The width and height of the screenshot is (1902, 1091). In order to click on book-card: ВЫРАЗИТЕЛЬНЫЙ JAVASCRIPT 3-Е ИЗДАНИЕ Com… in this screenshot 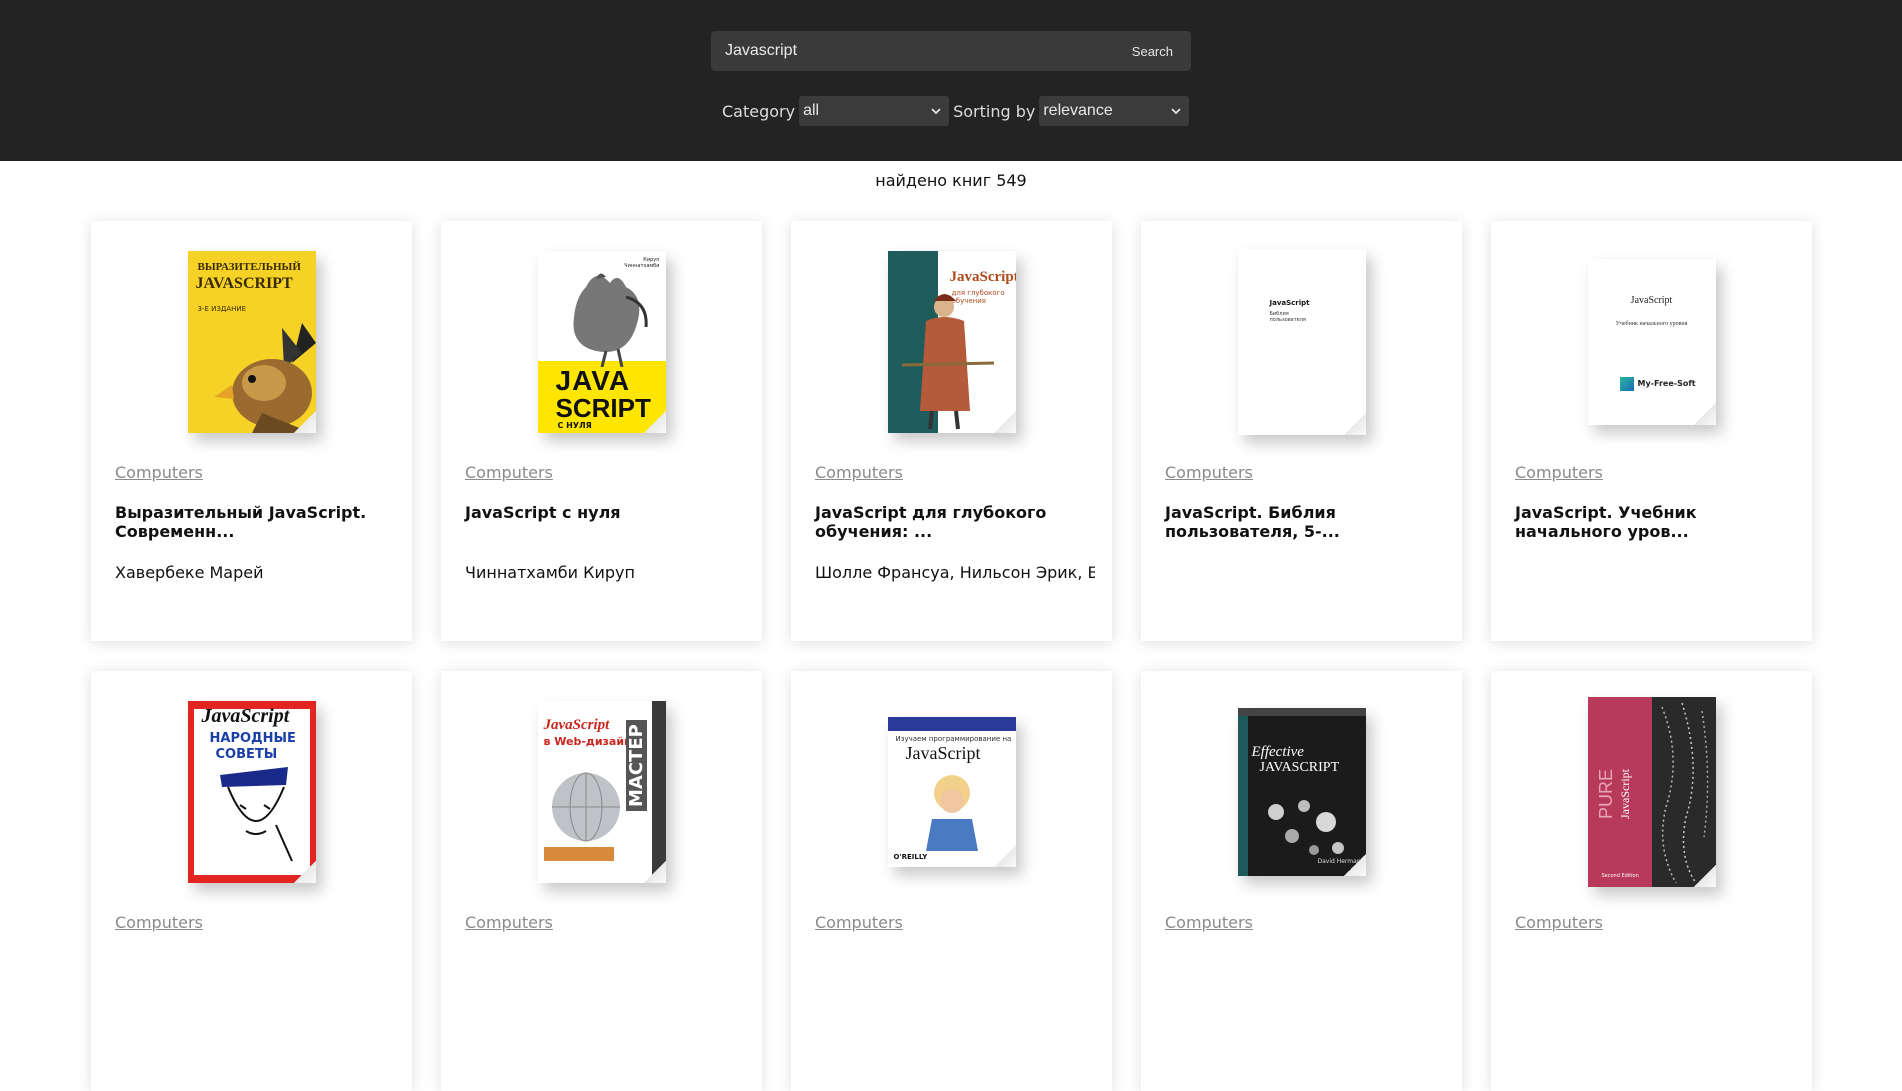, I will do `click(251, 431)`.